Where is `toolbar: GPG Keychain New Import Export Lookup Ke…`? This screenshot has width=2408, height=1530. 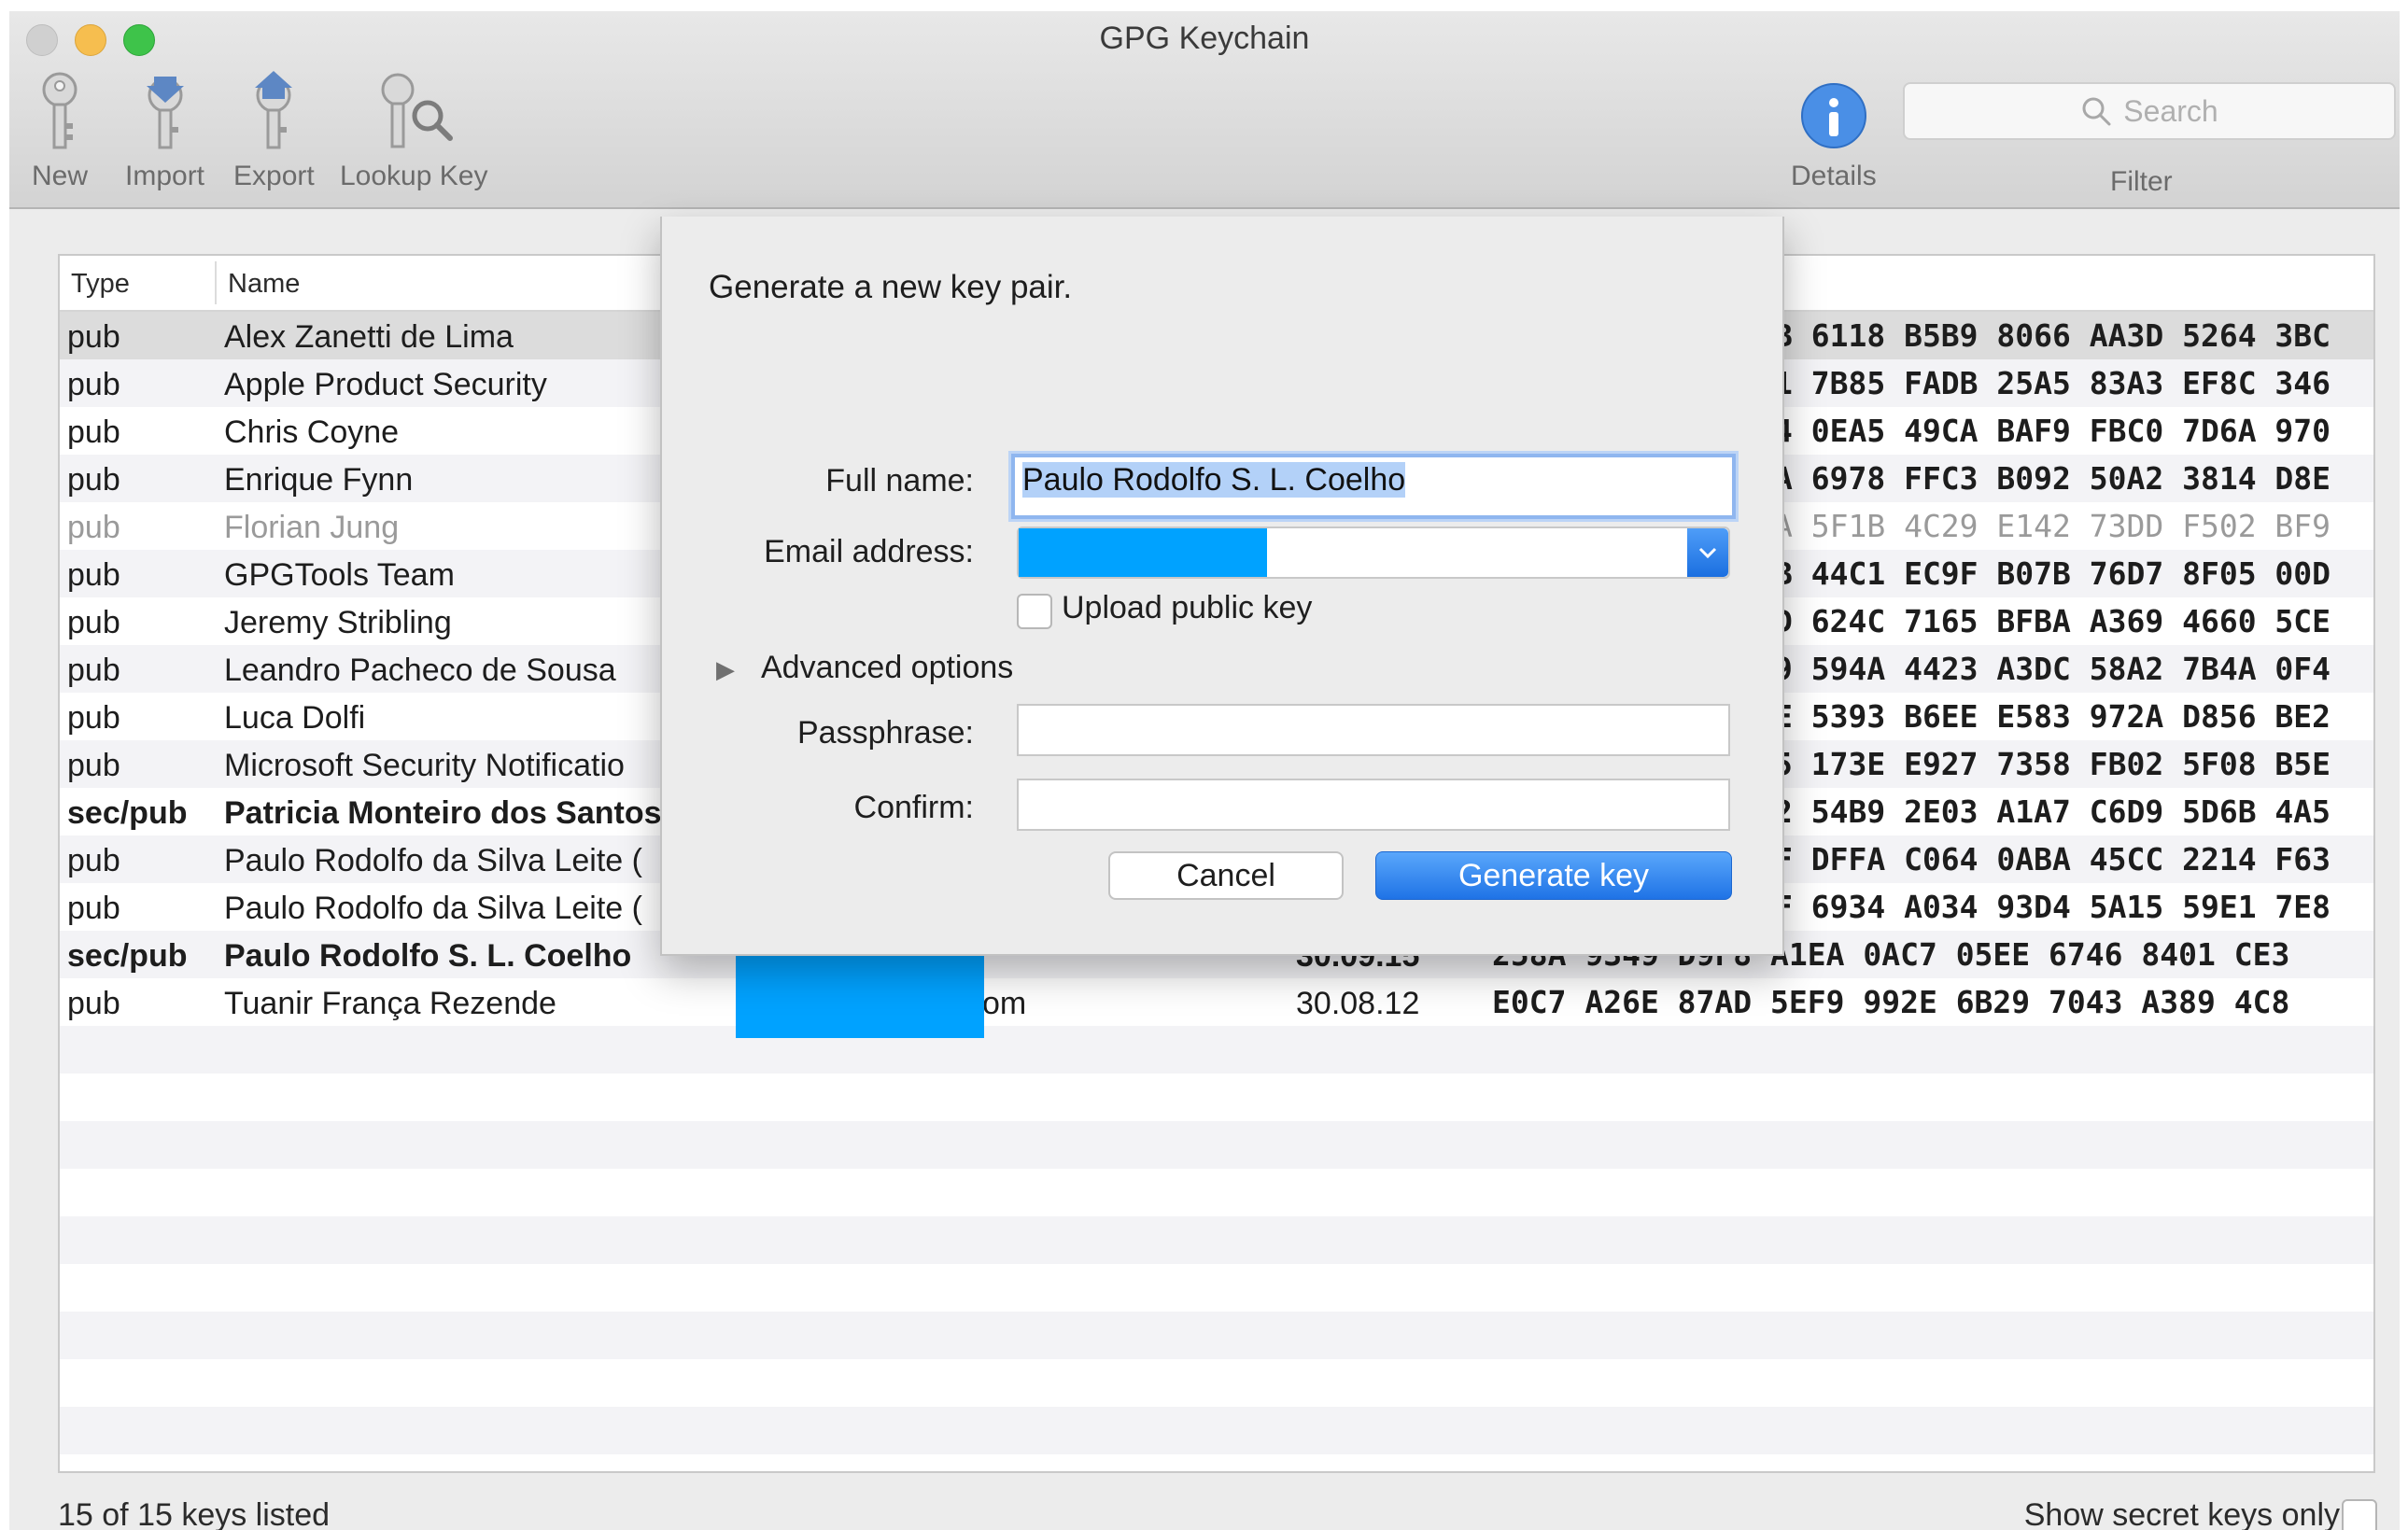
toolbar: GPG Keychain New Import Export Lookup Ke… is located at coordinates (1205, 110).